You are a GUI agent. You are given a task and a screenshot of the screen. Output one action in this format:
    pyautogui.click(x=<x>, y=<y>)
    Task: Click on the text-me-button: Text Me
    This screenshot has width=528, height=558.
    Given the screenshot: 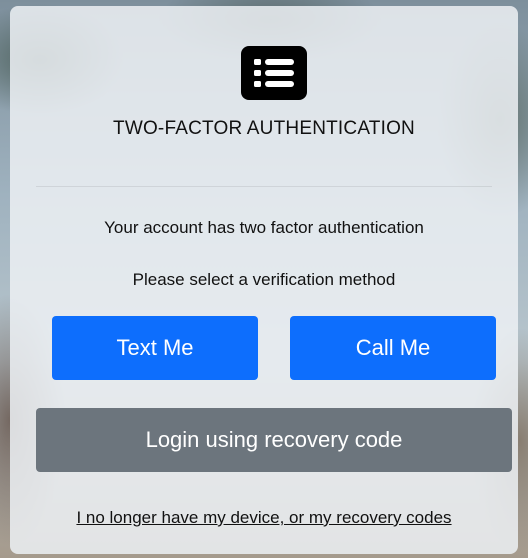 What is the action you would take?
    pyautogui.click(x=155, y=348)
    